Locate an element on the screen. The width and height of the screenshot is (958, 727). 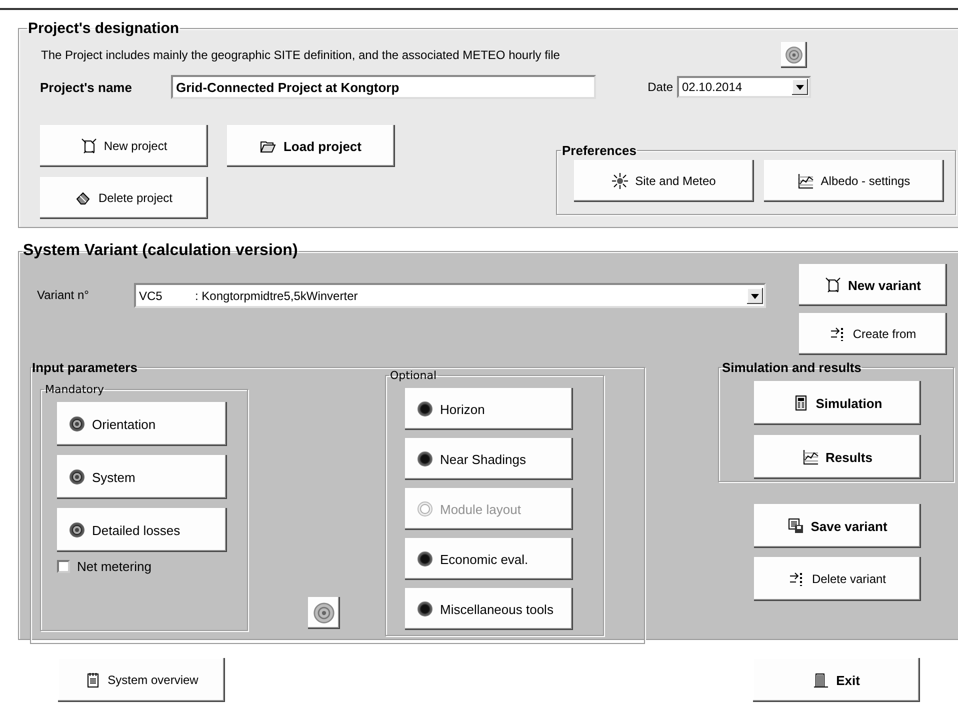
project-button: Load project is located at coordinates (311, 146).